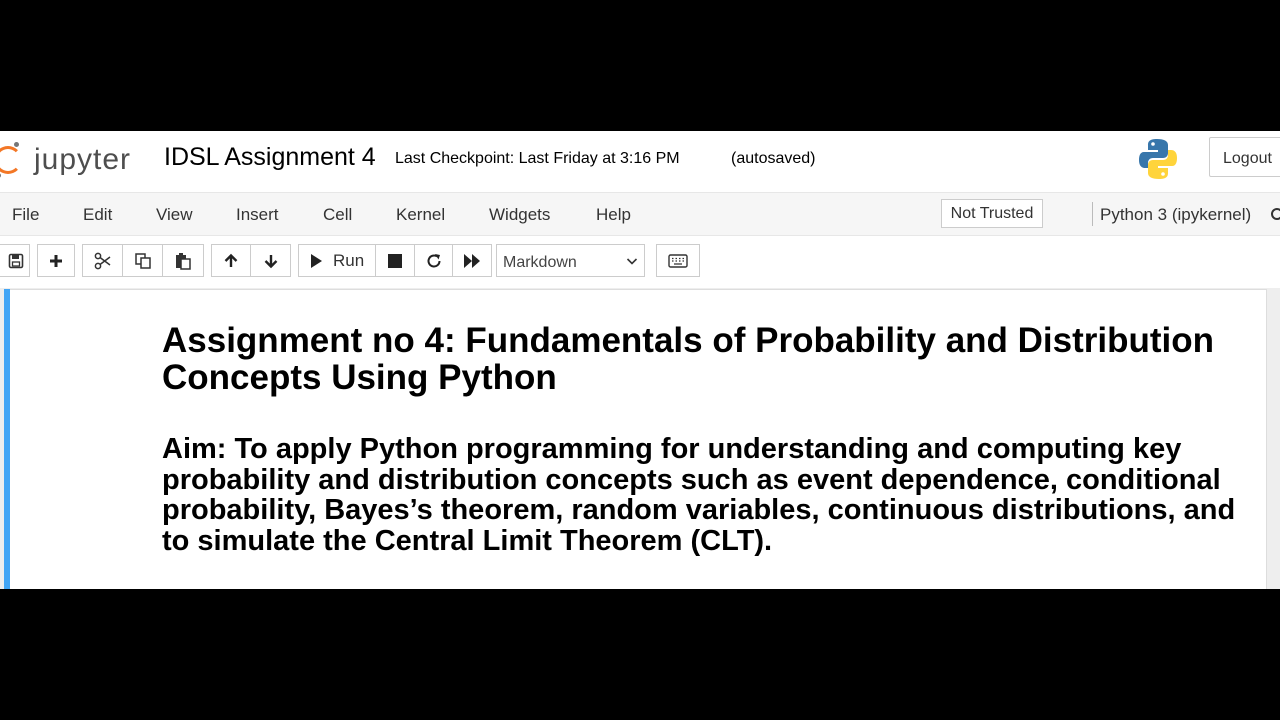 The image size is (1280, 720). I want to click on run-button: Run, so click(337, 260).